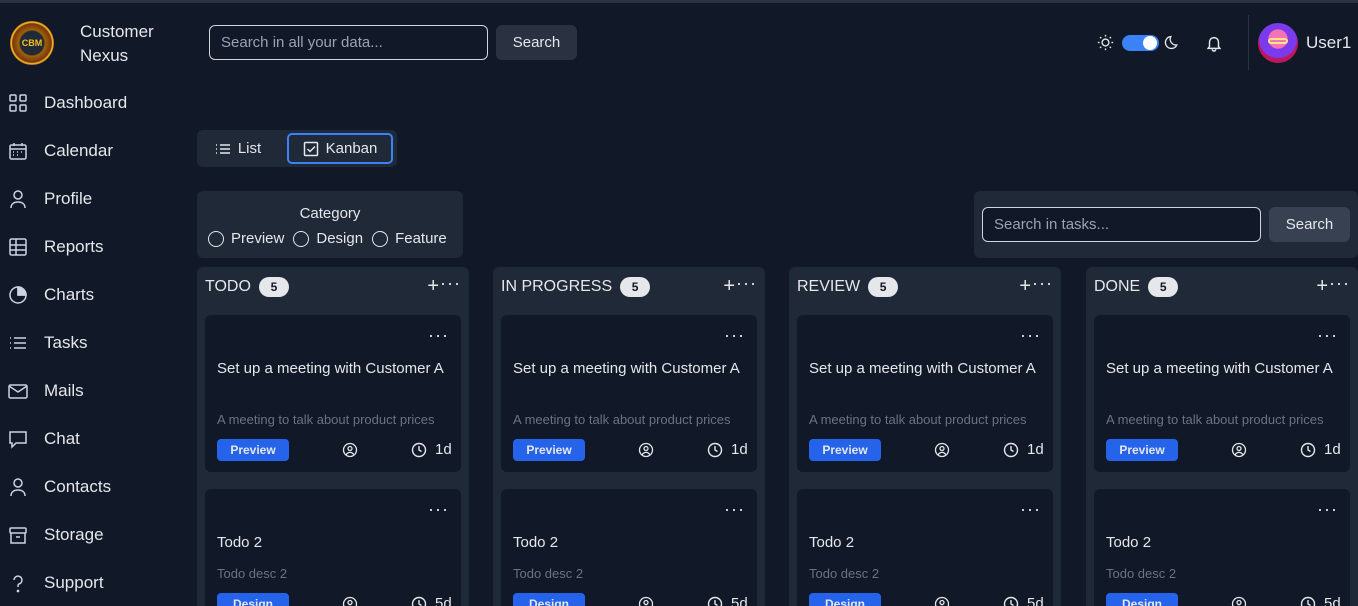  I want to click on column-title: REVIEW, so click(829, 286).